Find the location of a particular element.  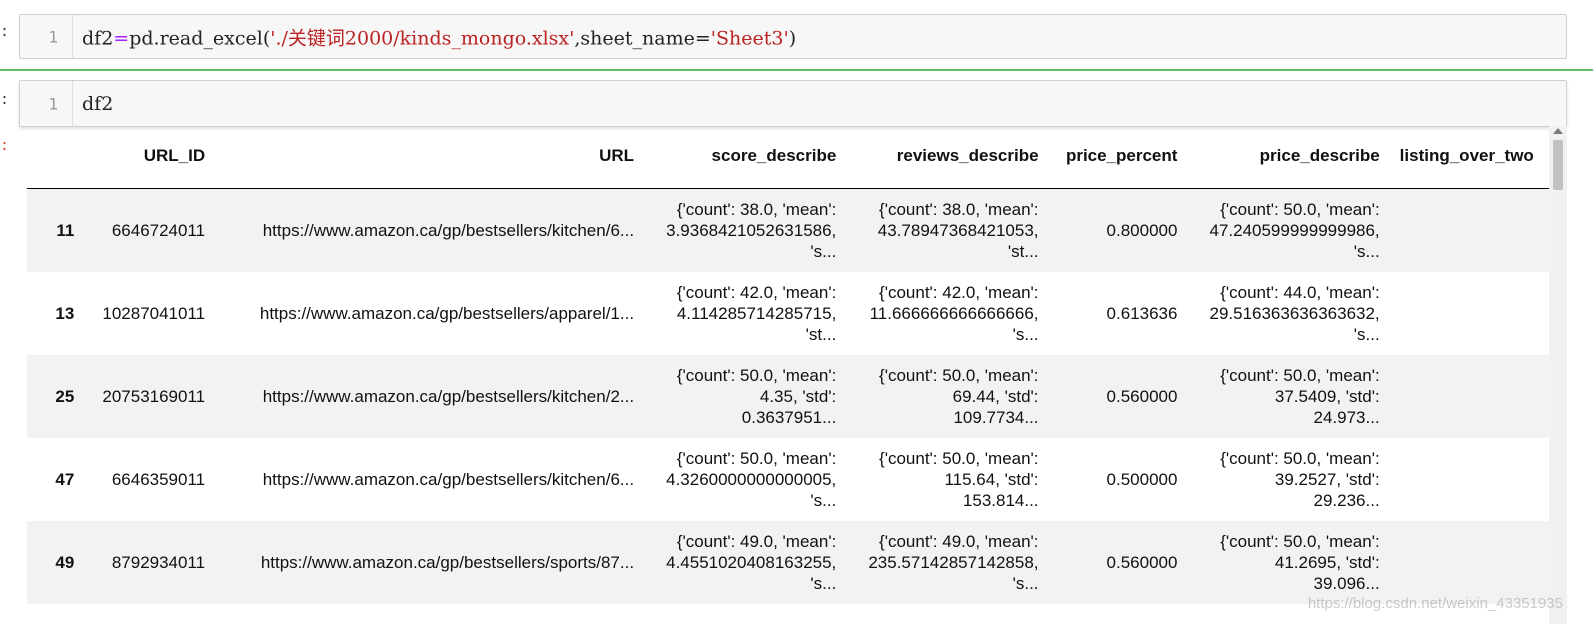

watermark: https://blog.csdn.net/weixin_43351935 is located at coordinates (1435, 603).